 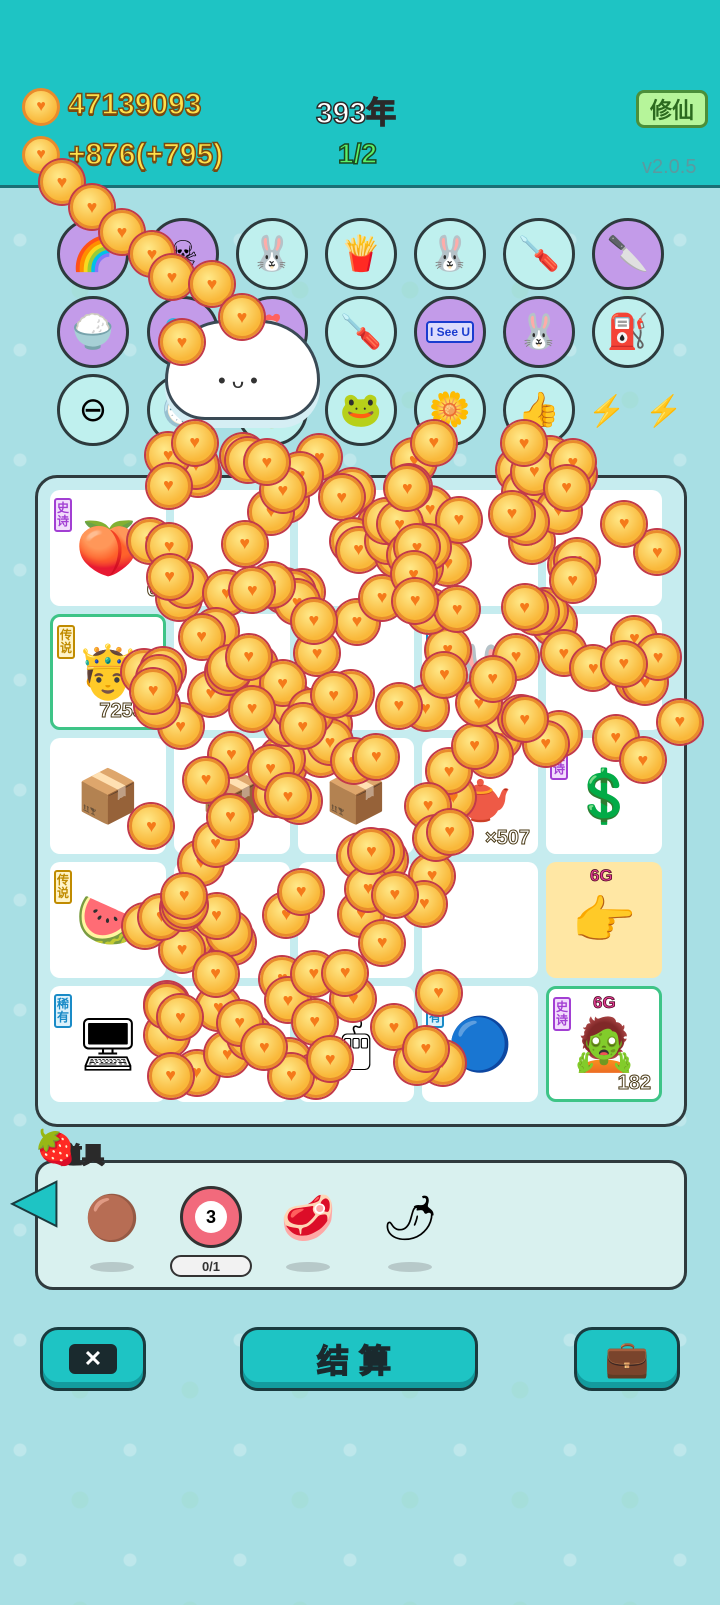 I want to click on target-number: 3, so click(x=211, y=1217).